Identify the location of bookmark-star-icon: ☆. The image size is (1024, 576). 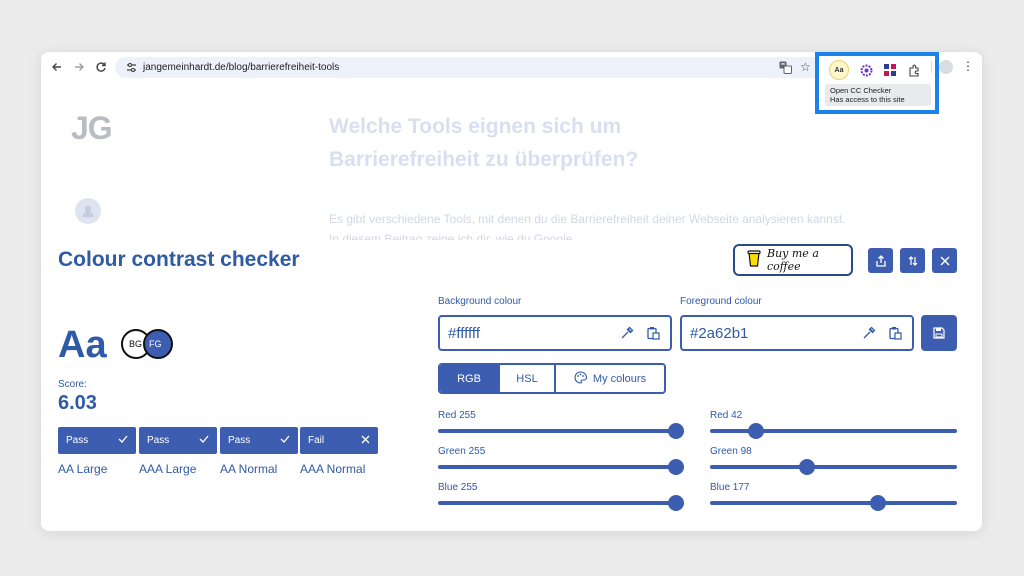
(805, 67).